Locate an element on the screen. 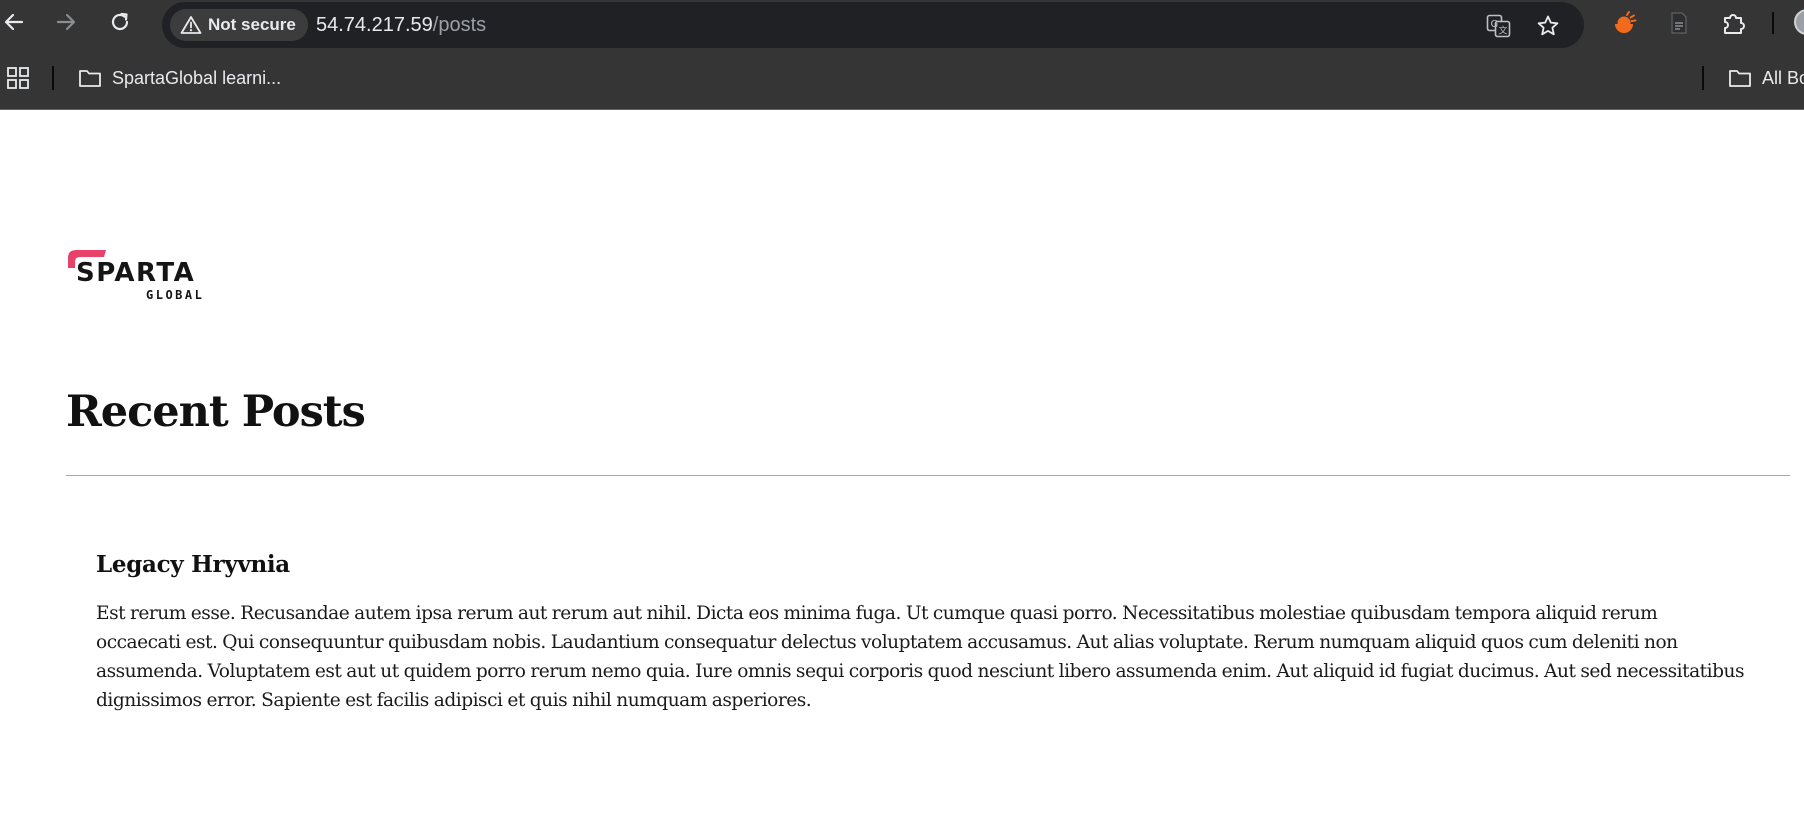 The width and height of the screenshot is (1804, 823). warning-icon is located at coordinates (191, 25).